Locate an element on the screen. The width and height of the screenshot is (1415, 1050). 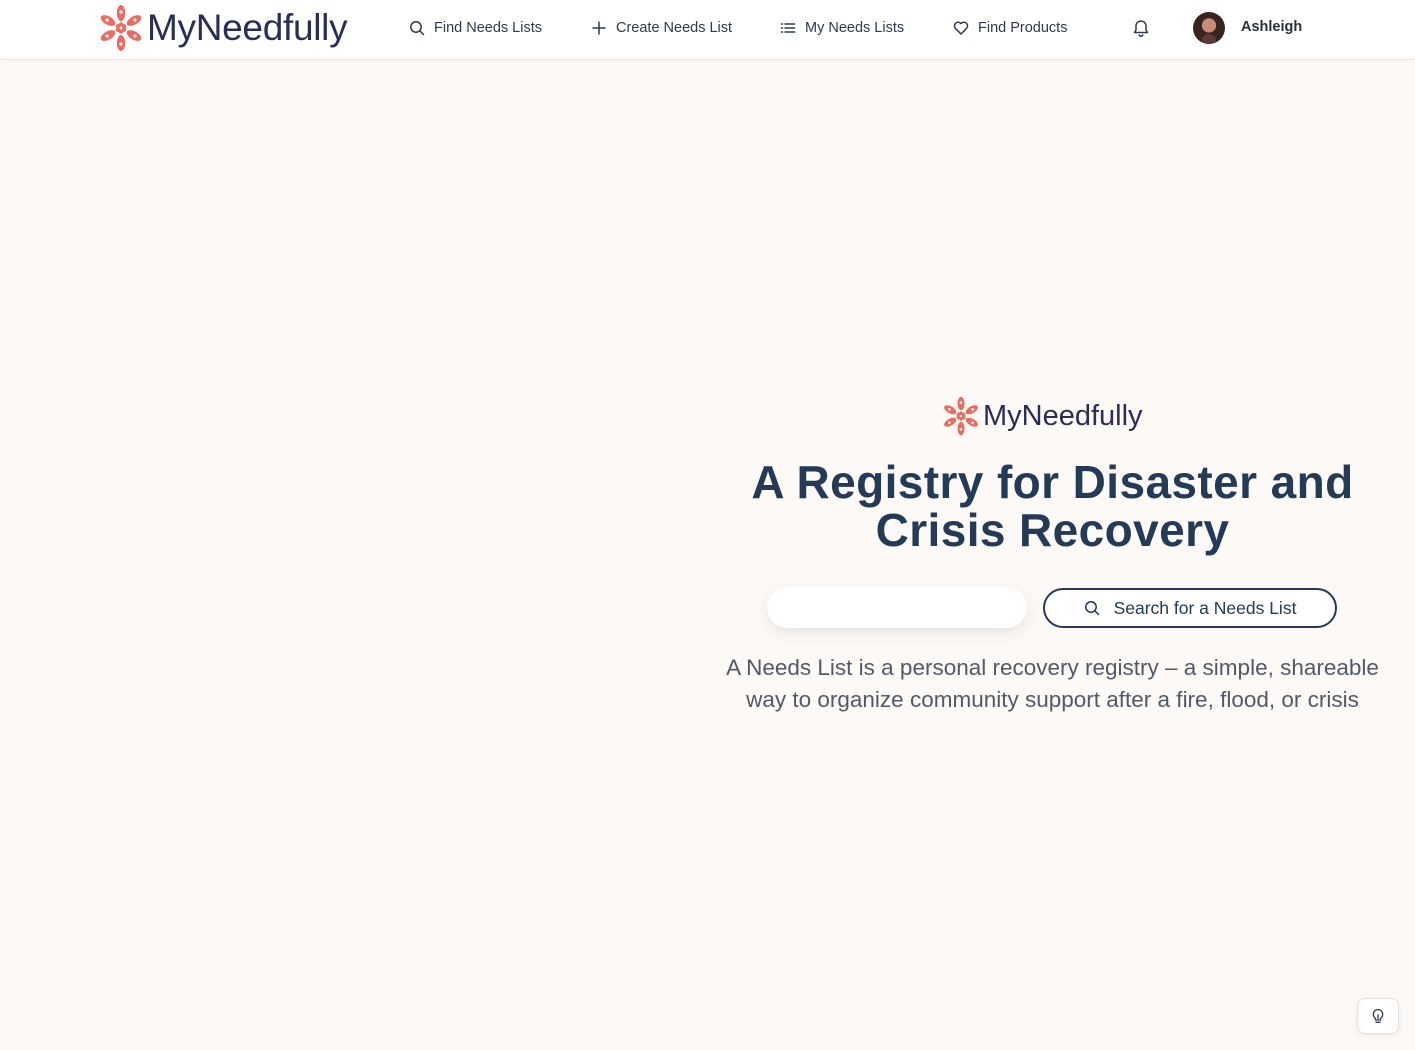
nav-create-needs-list: Create Needs List is located at coordinates (661, 28).